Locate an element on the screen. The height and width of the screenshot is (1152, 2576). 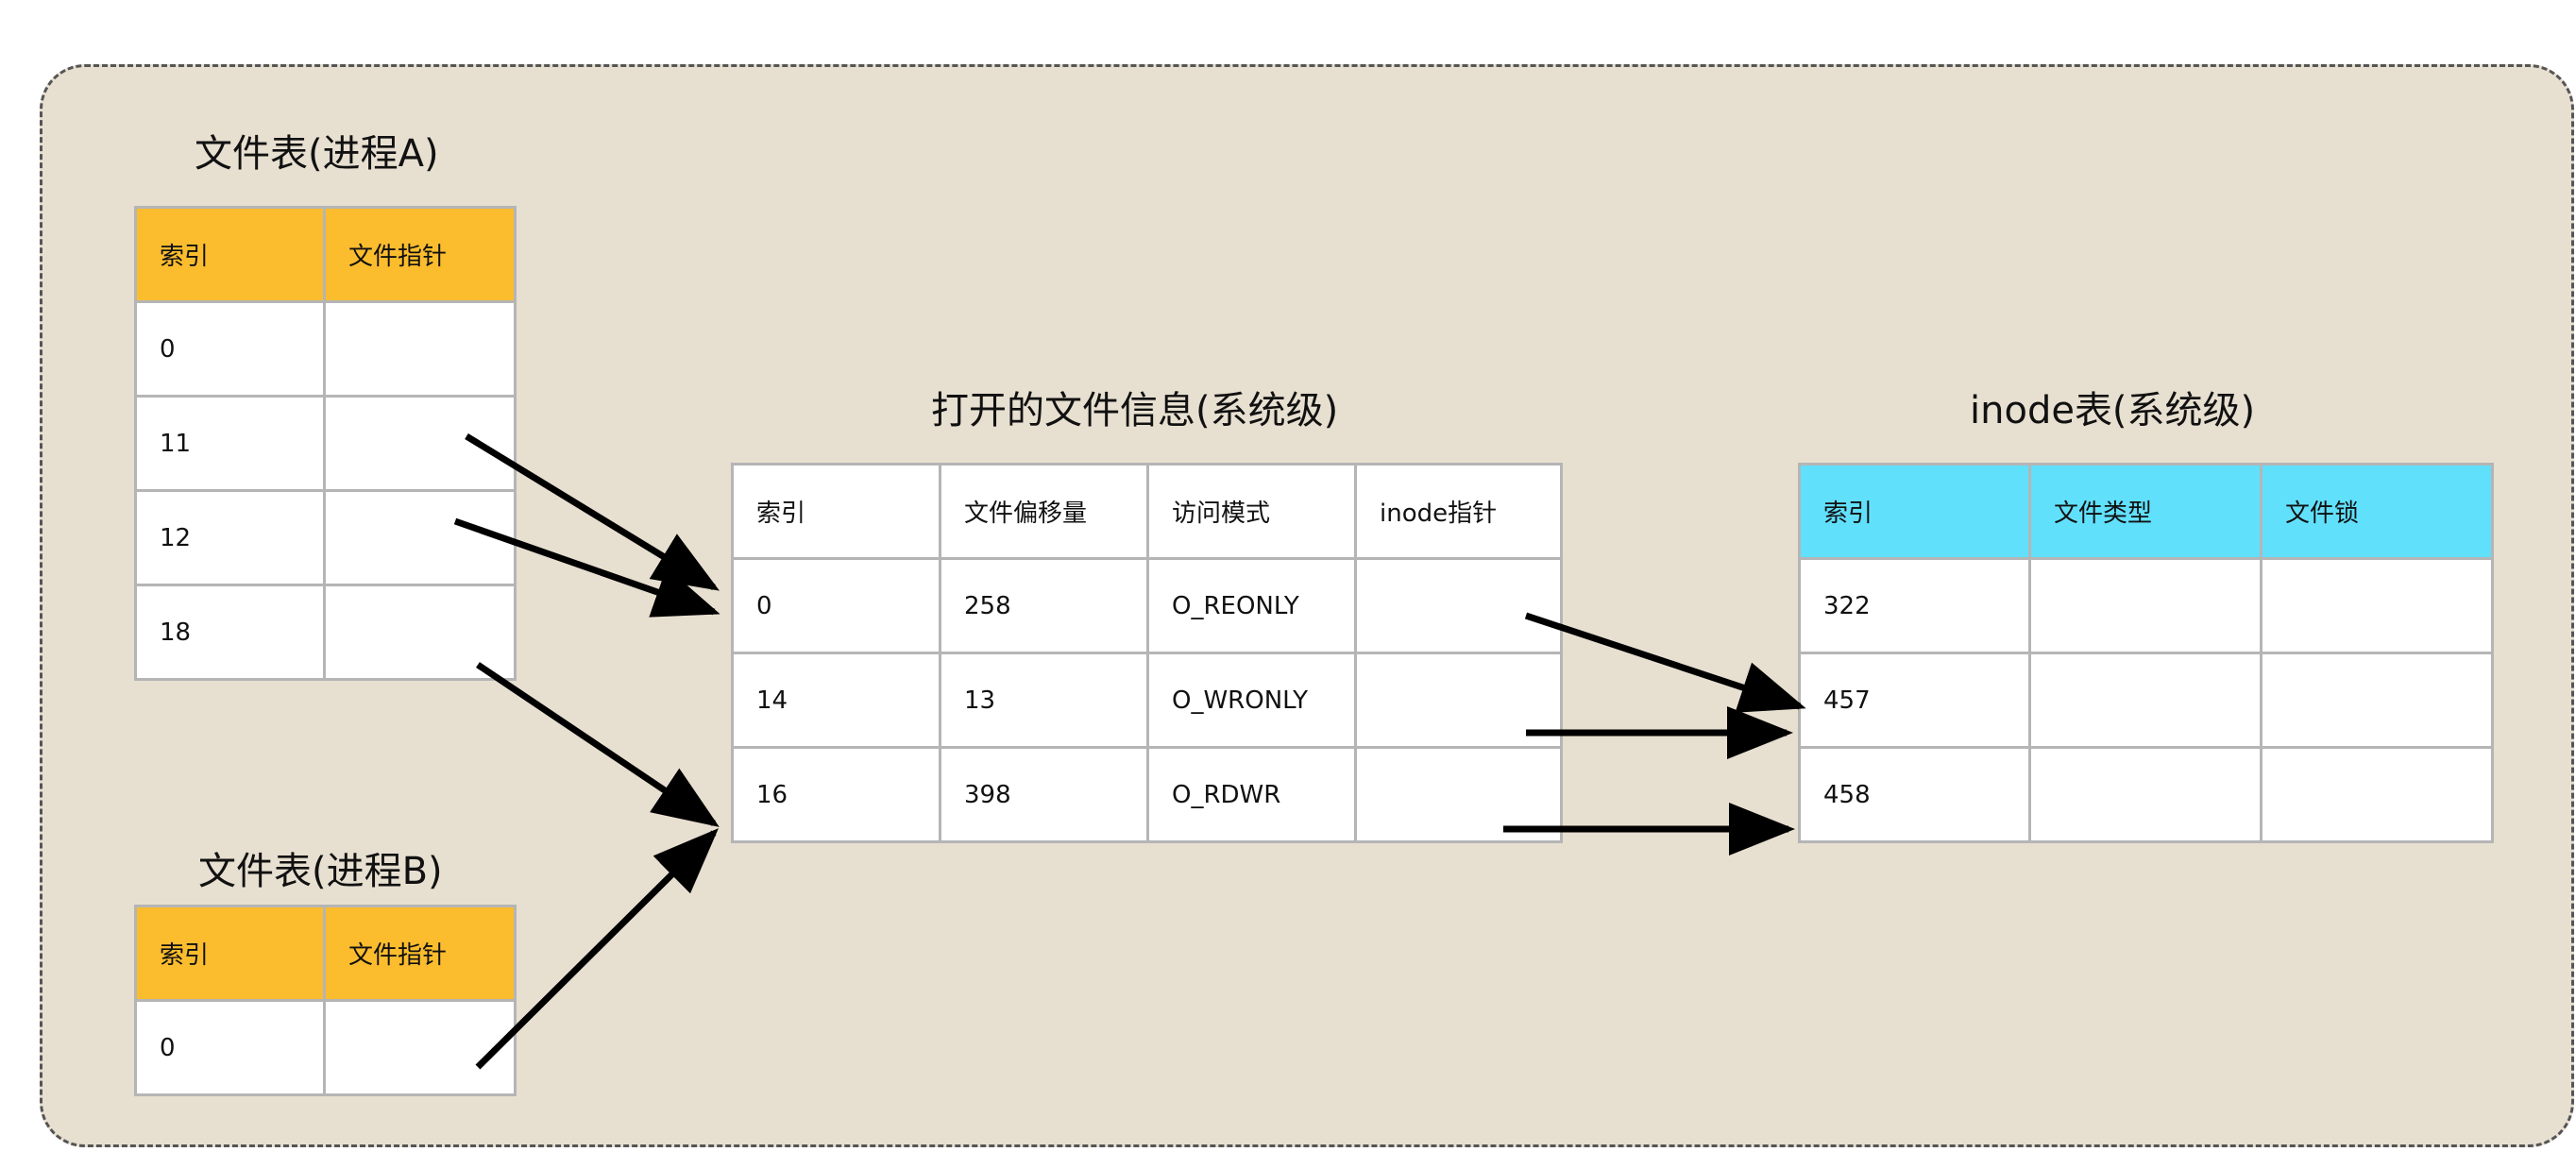
arrow-a18-to-open16 is located at coordinates (598, 744).